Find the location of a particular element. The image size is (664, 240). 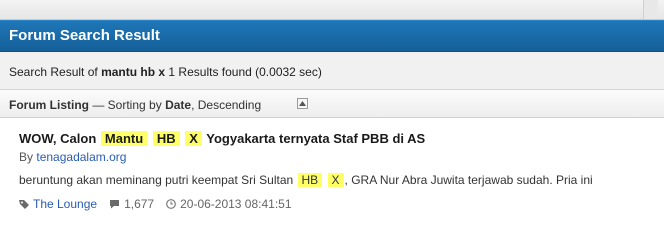

sort-field: Date is located at coordinates (178, 105).